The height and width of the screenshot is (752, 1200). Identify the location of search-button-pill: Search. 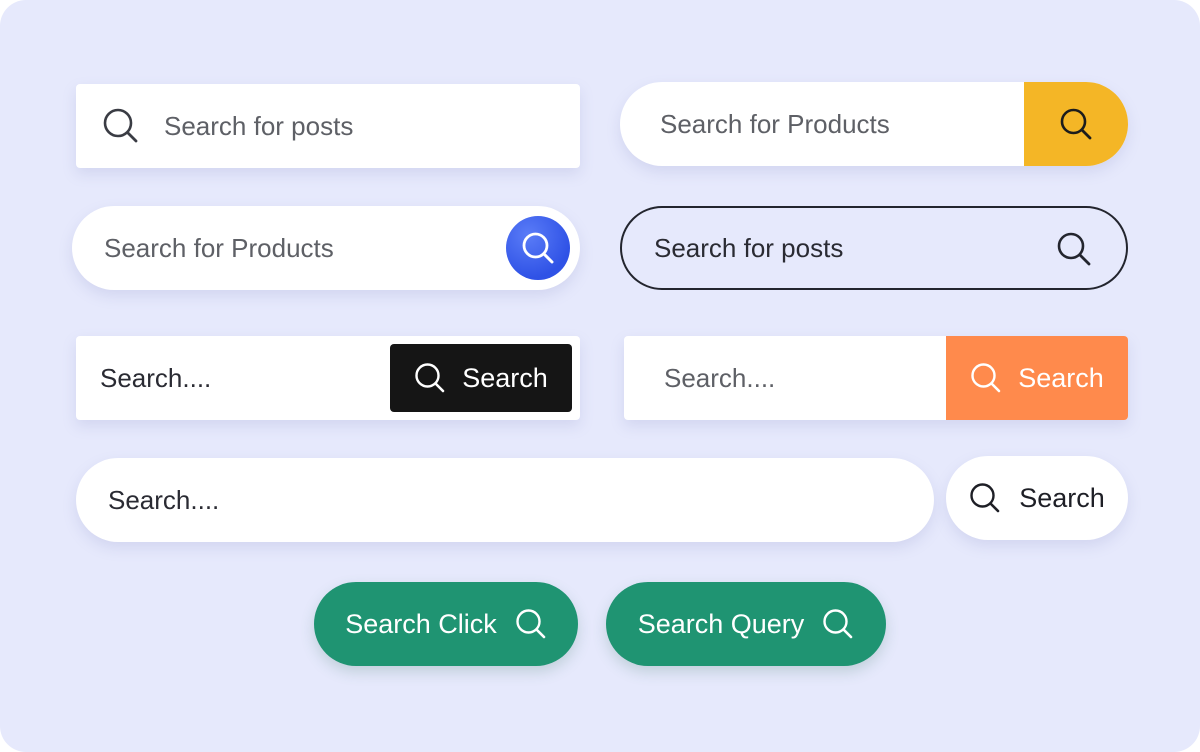
(1037, 498).